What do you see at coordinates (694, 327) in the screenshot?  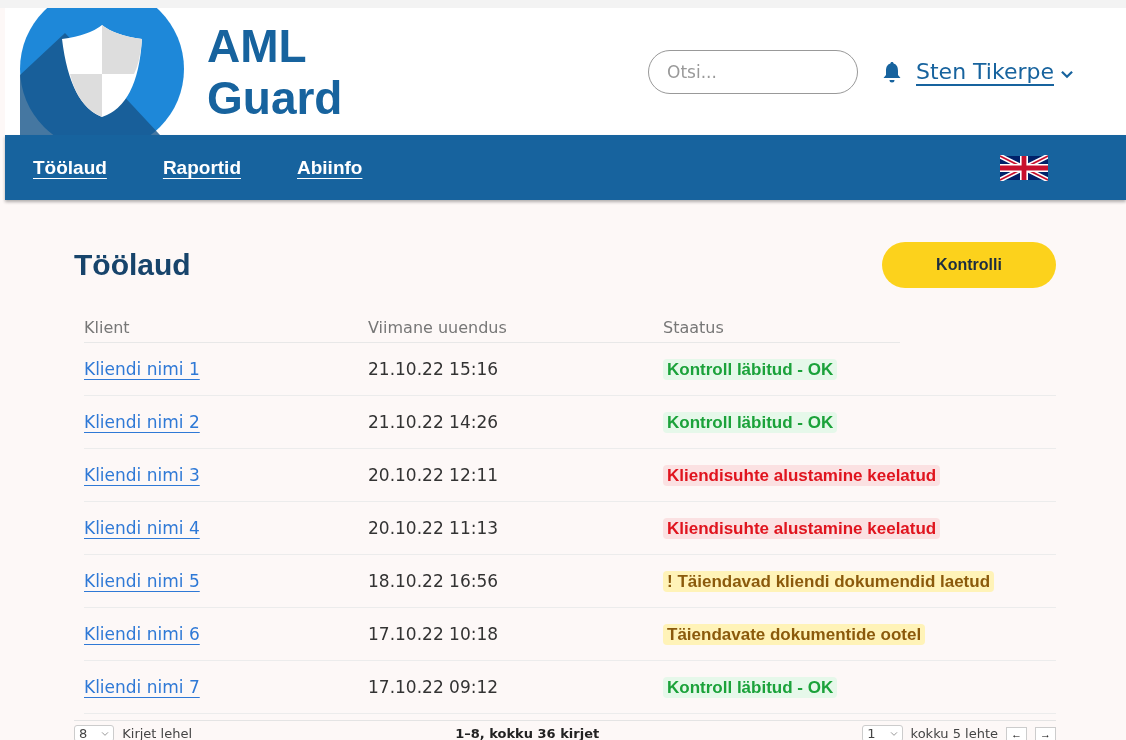 I see `column-header: Staatus` at bounding box center [694, 327].